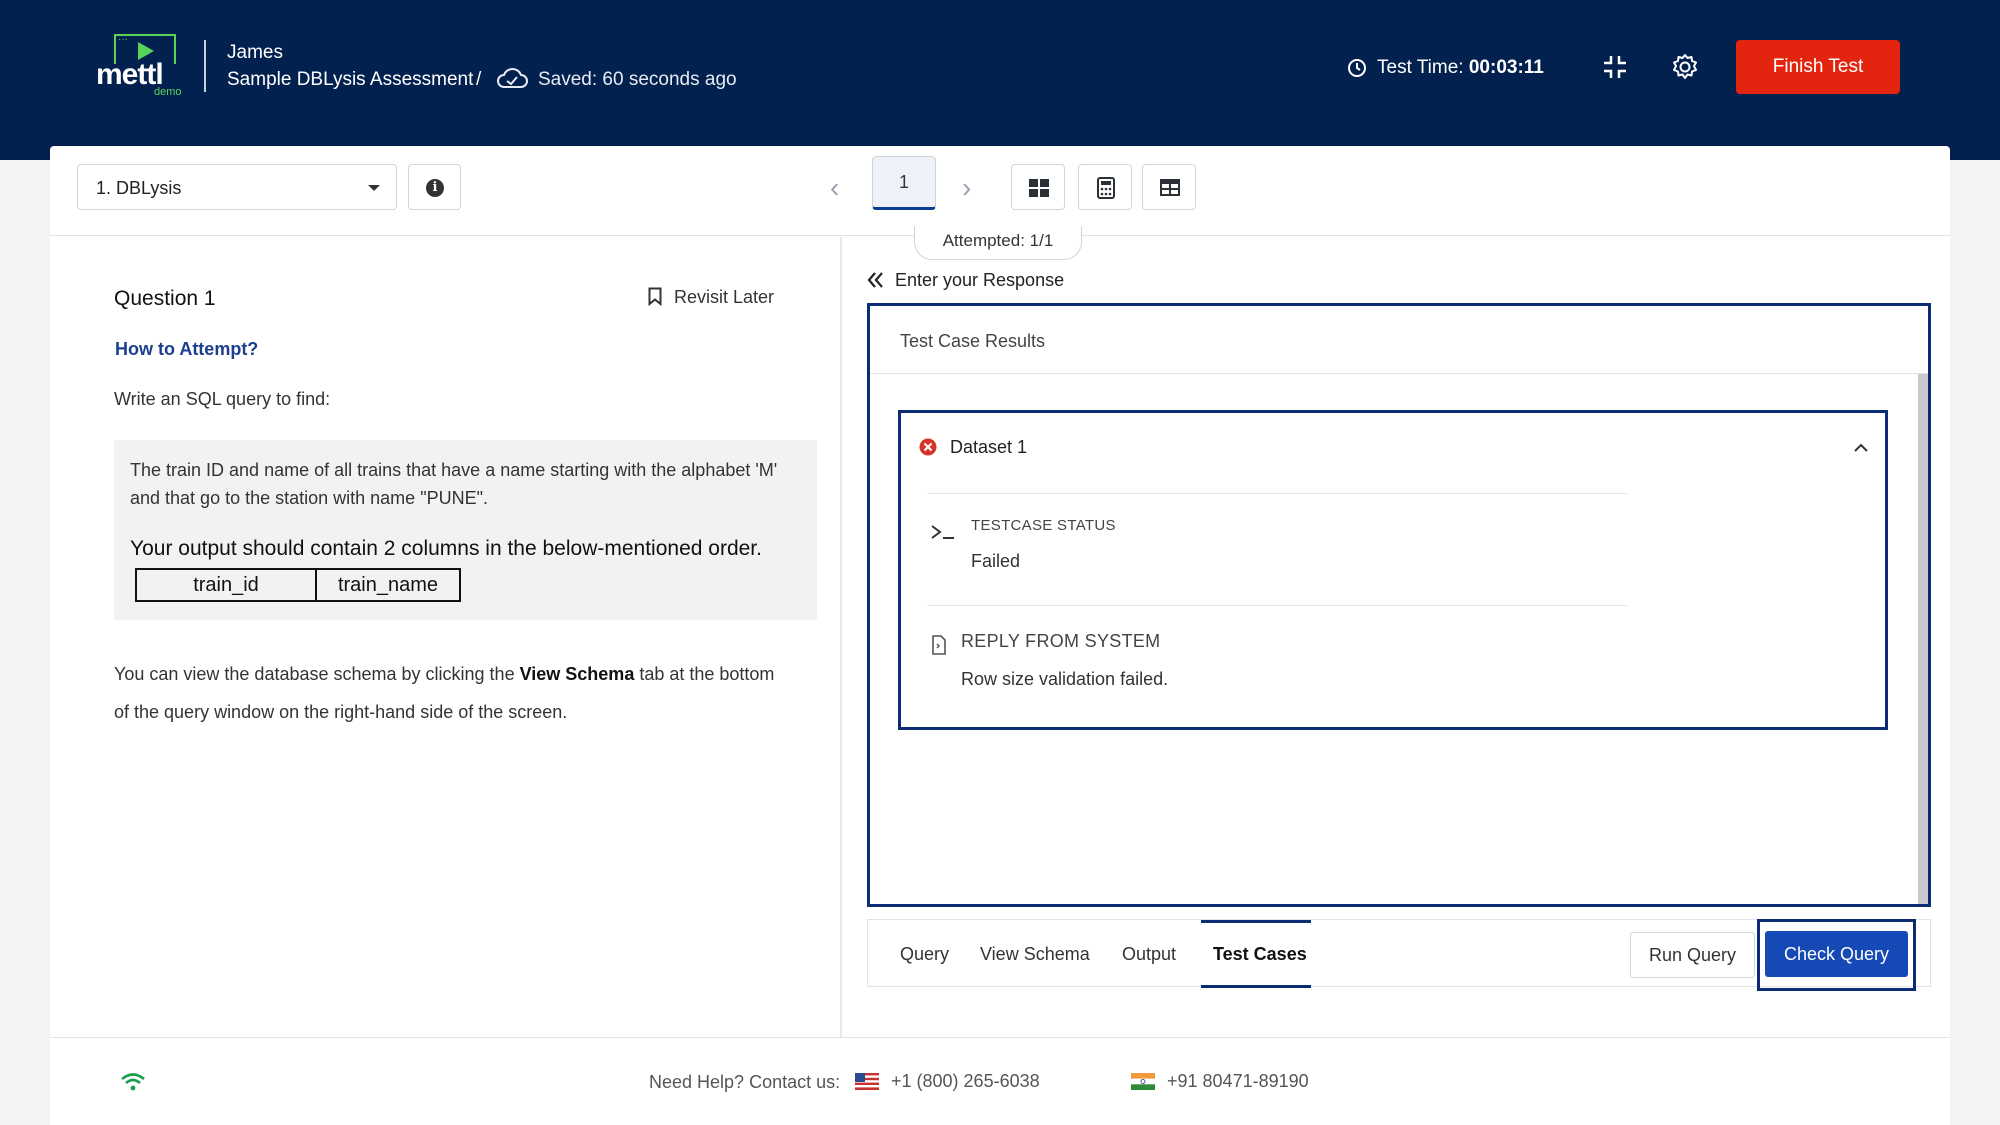 The height and width of the screenshot is (1125, 2000). Describe the element at coordinates (226, 585) in the screenshot. I see `column-header: train_id` at that location.